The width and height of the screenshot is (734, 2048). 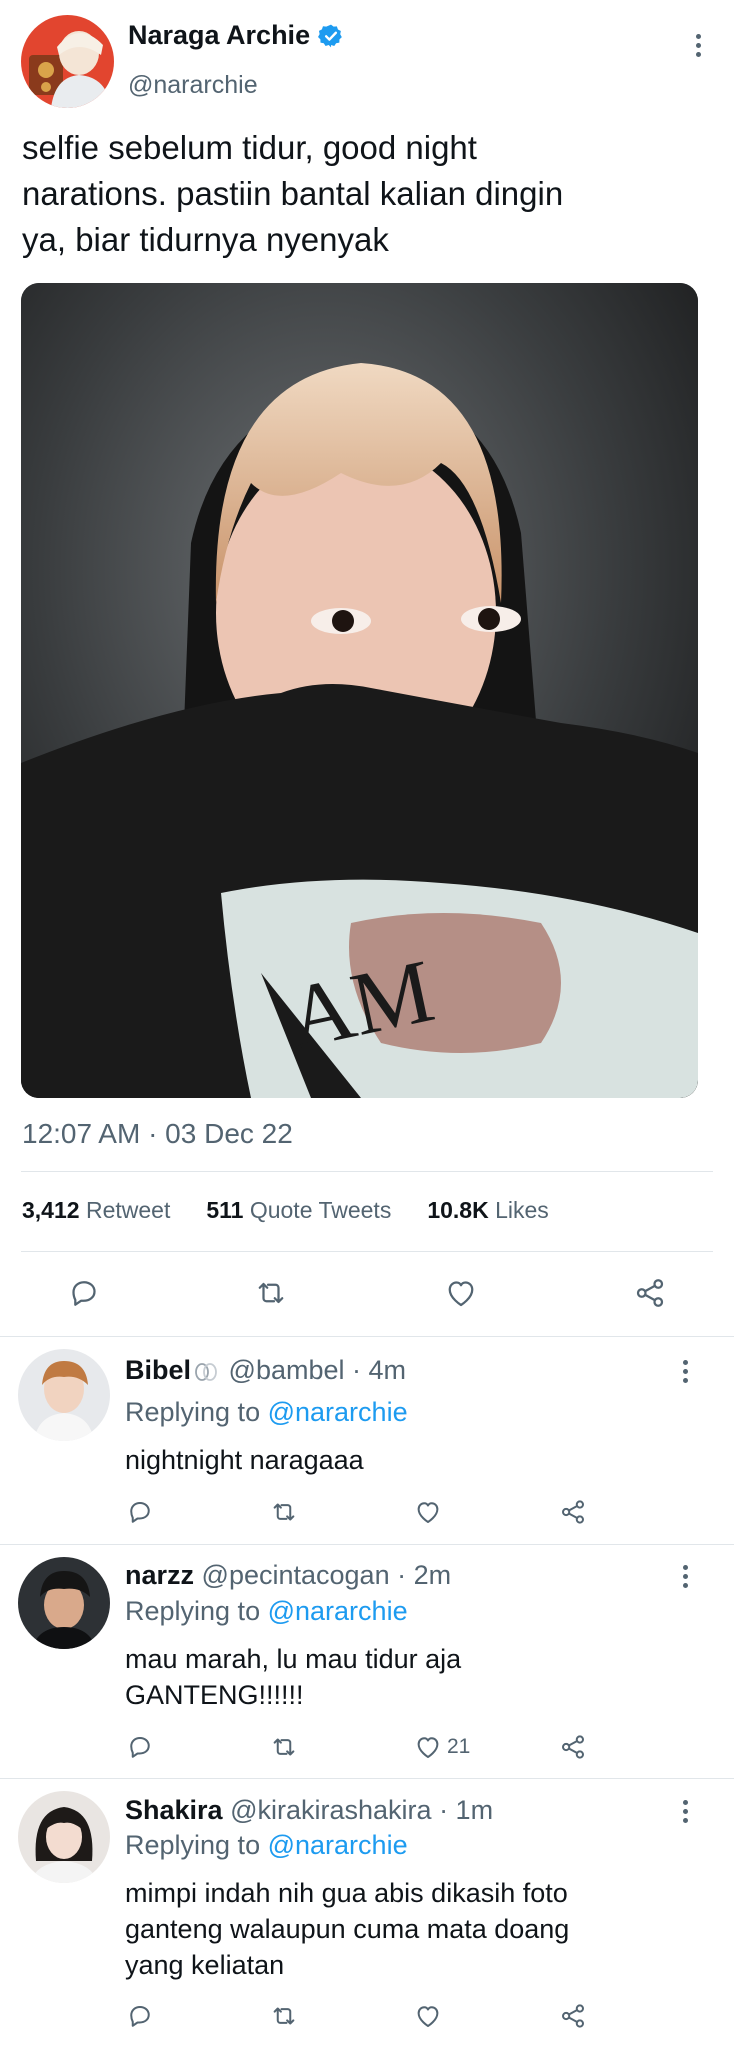 I want to click on reply-author-name: narzz, so click(x=159, y=1575).